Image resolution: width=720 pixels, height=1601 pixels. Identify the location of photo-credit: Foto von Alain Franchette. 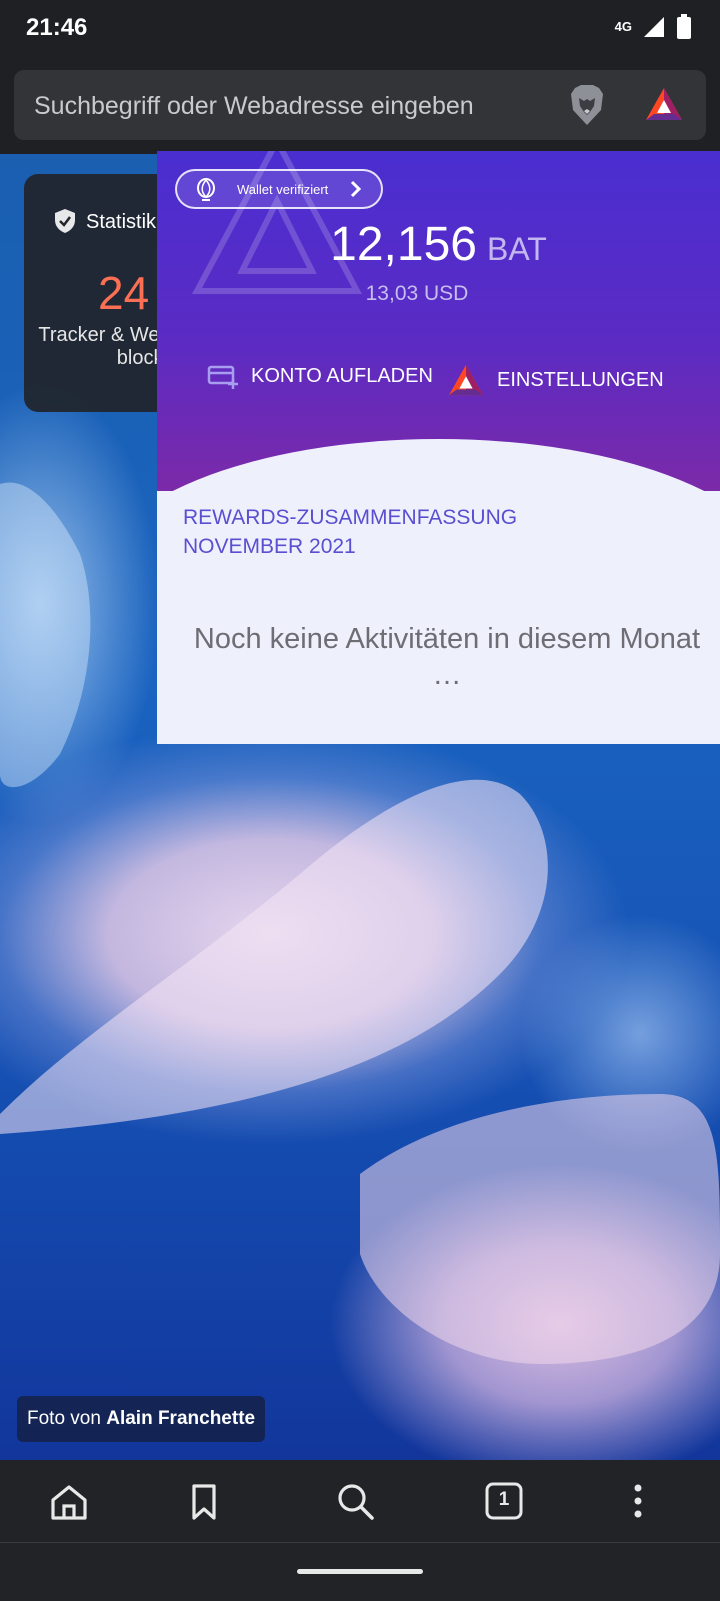
(141, 1419).